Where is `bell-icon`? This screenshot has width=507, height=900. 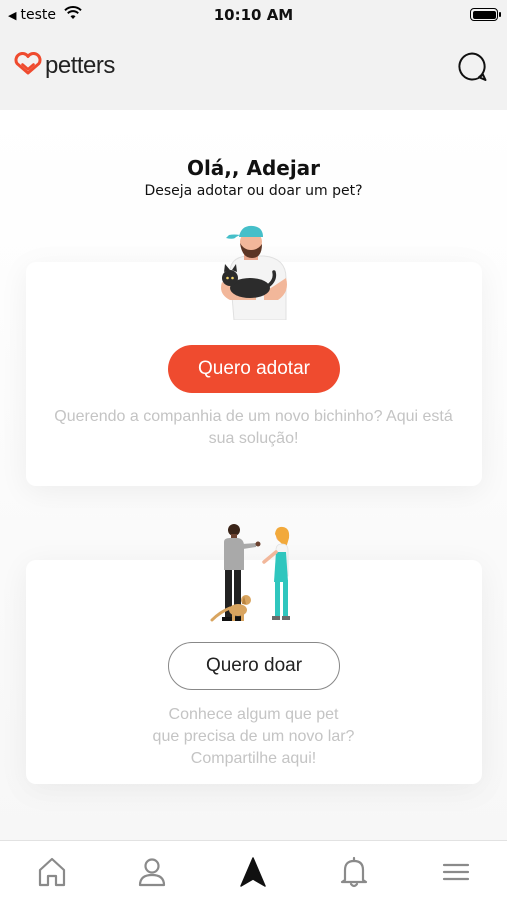
bell-icon is located at coordinates (354, 872).